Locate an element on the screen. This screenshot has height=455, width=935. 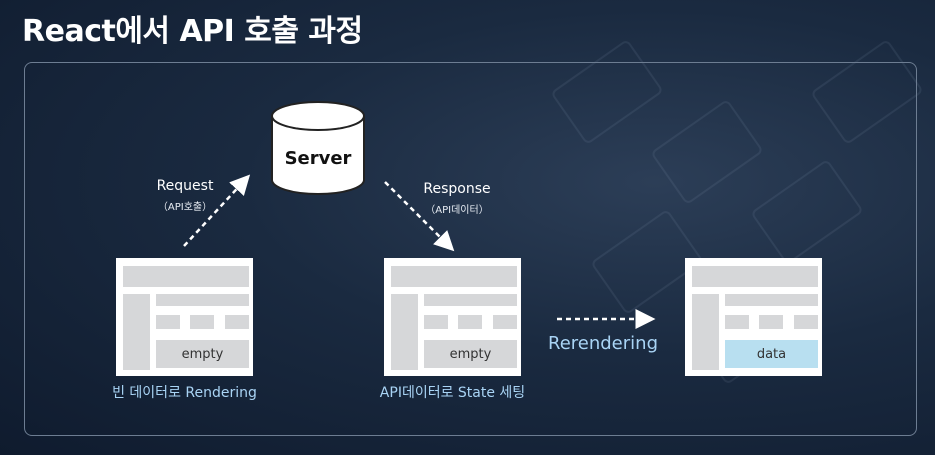
request-label: Request is located at coordinates (185, 186).